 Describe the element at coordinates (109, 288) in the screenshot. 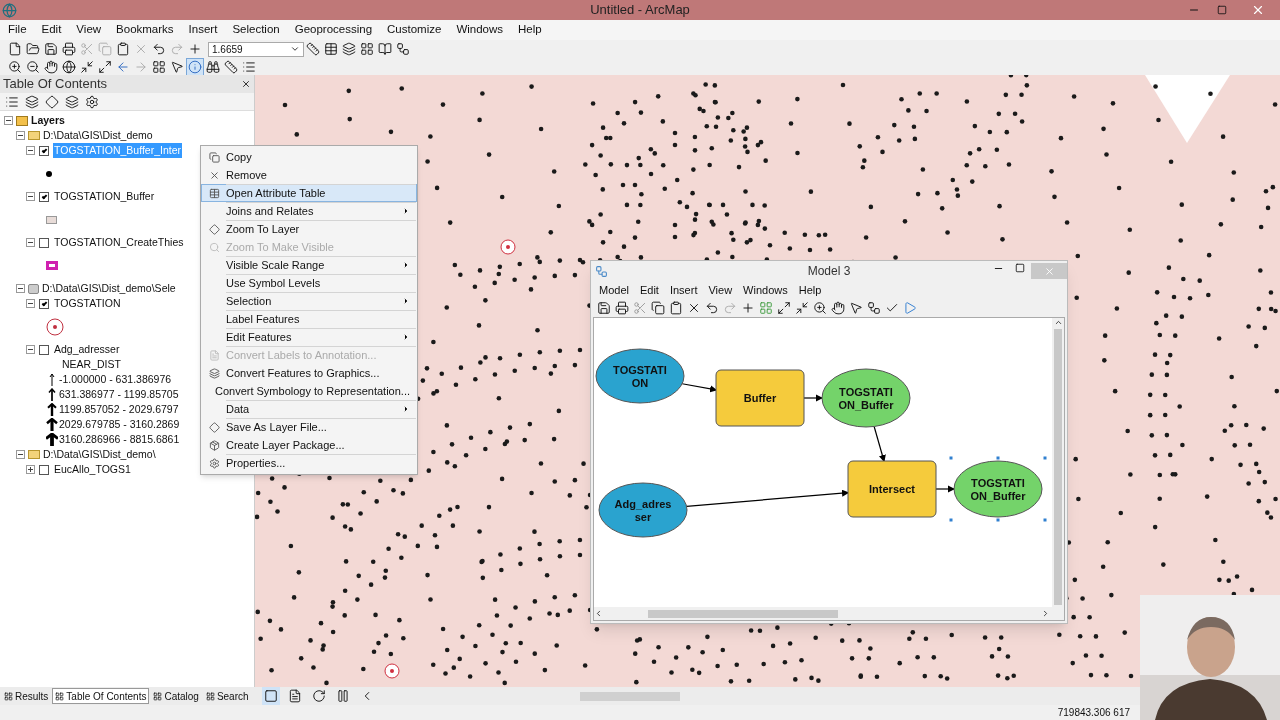

I see `data-frame-label: D:\Data\GIS\Dist_demo\Sele` at that location.